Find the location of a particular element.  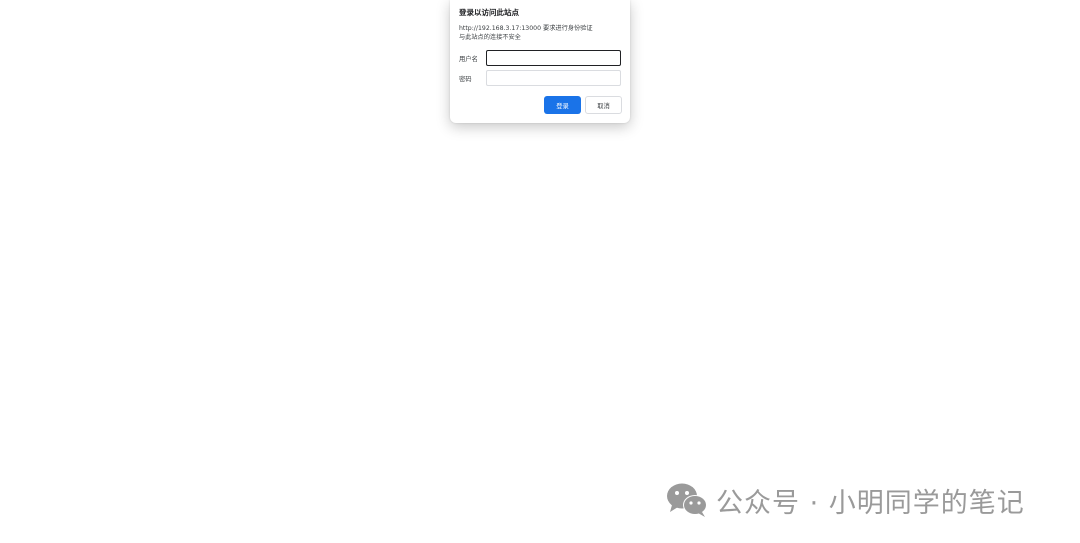

login-button: 登录 is located at coordinates (562, 105).